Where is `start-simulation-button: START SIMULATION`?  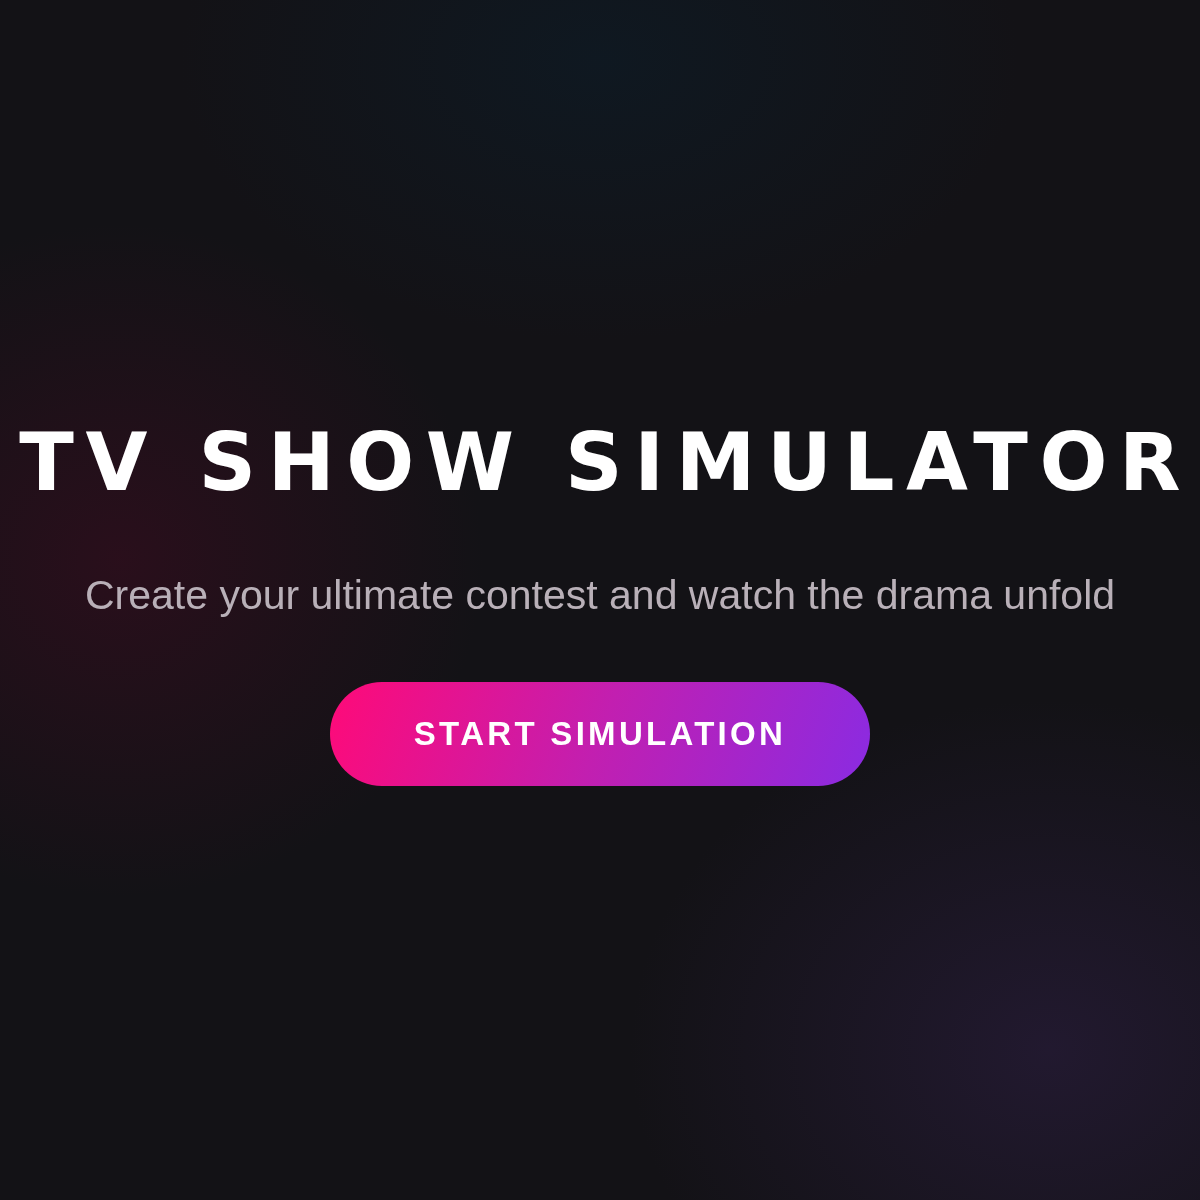 start-simulation-button: START SIMULATION is located at coordinates (600, 734).